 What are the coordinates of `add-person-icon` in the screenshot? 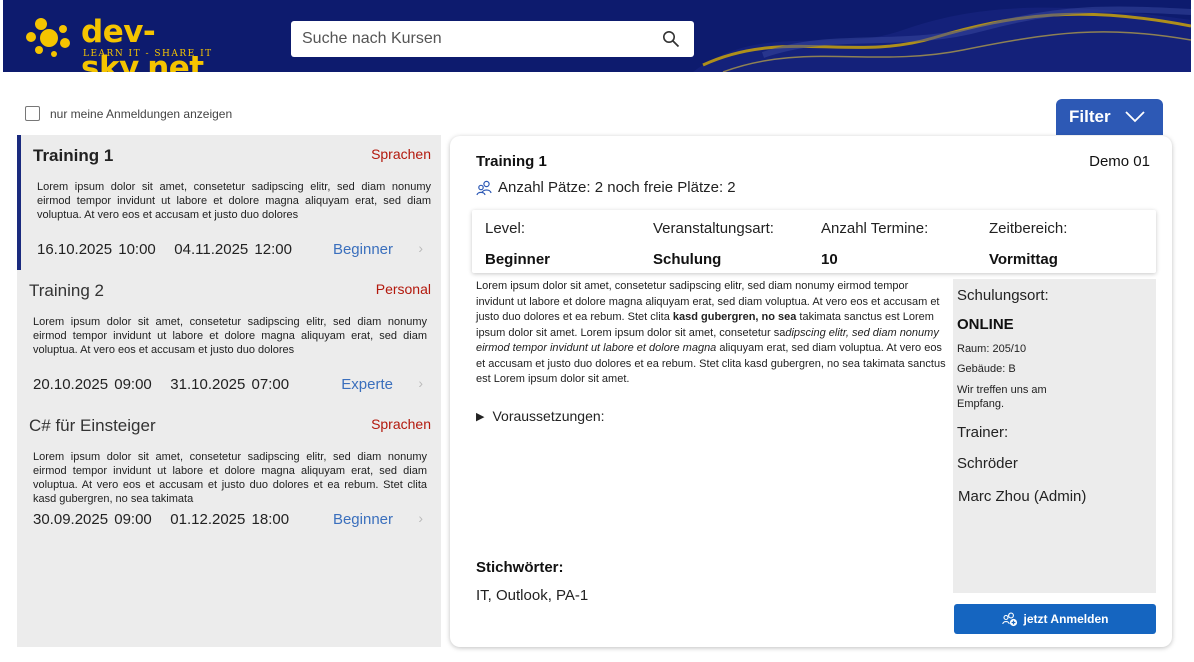 It's located at (1009, 619).